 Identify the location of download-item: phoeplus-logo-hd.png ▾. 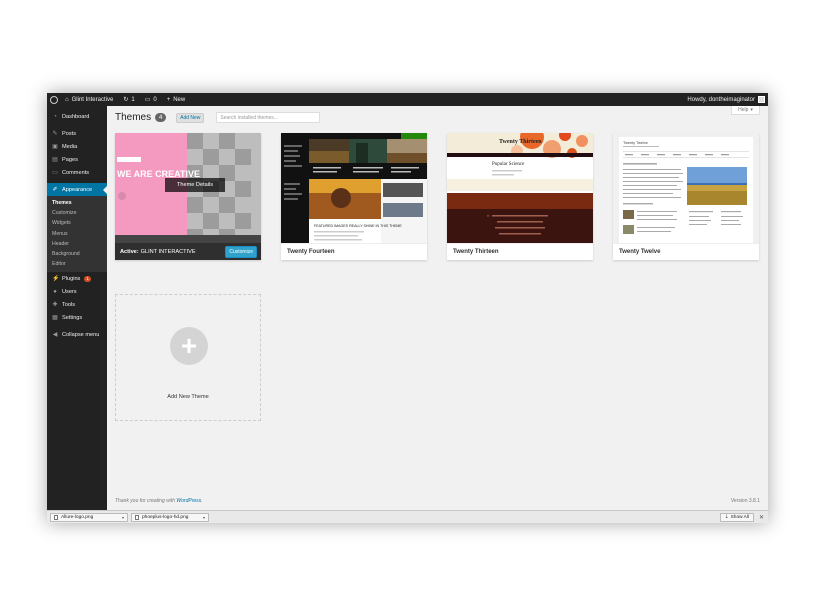
(170, 517).